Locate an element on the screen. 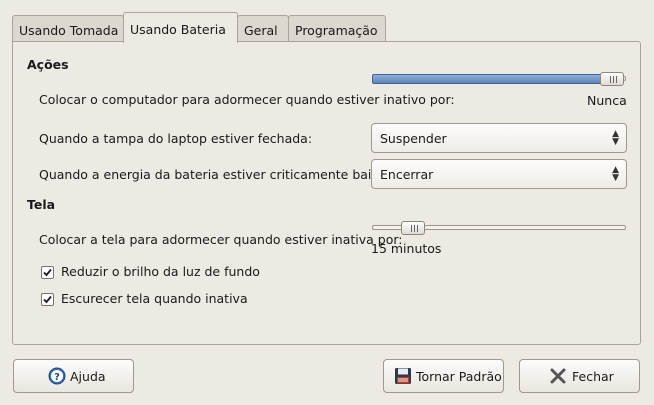 This screenshot has width=654, height=405. dim-display-checkbox is located at coordinates (47, 299).